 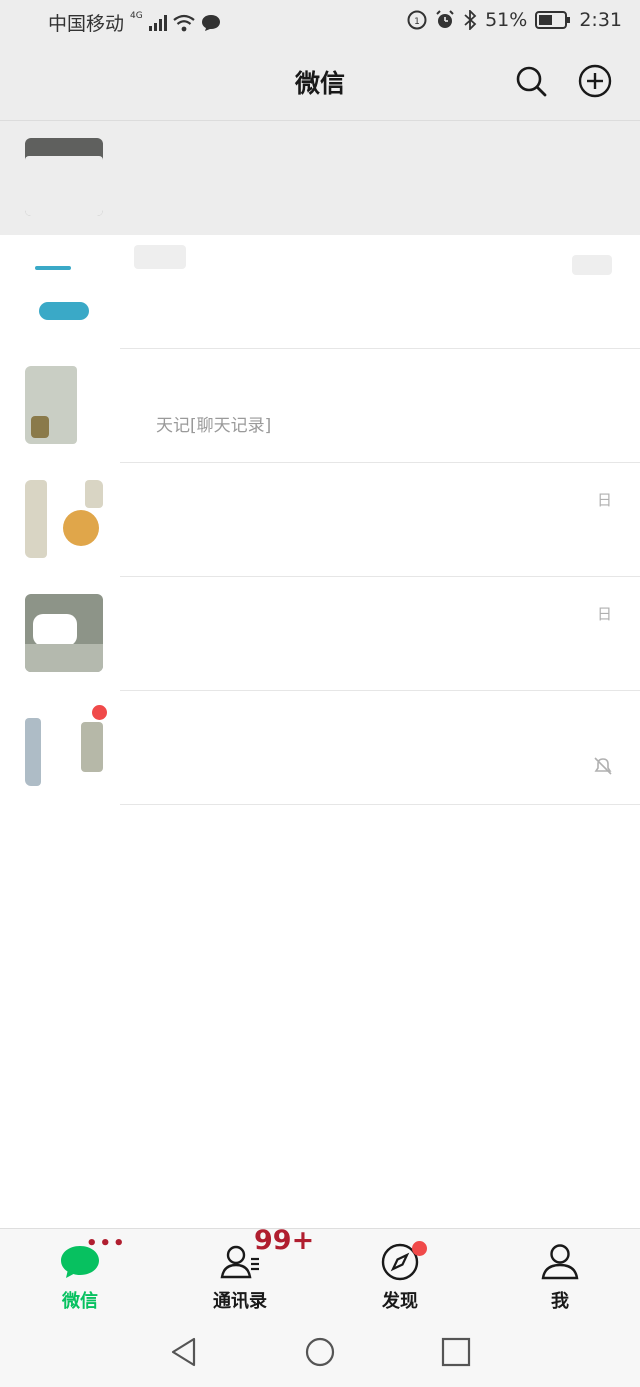 I want to click on status-right: 1 51% 2:31, so click(x=514, y=20).